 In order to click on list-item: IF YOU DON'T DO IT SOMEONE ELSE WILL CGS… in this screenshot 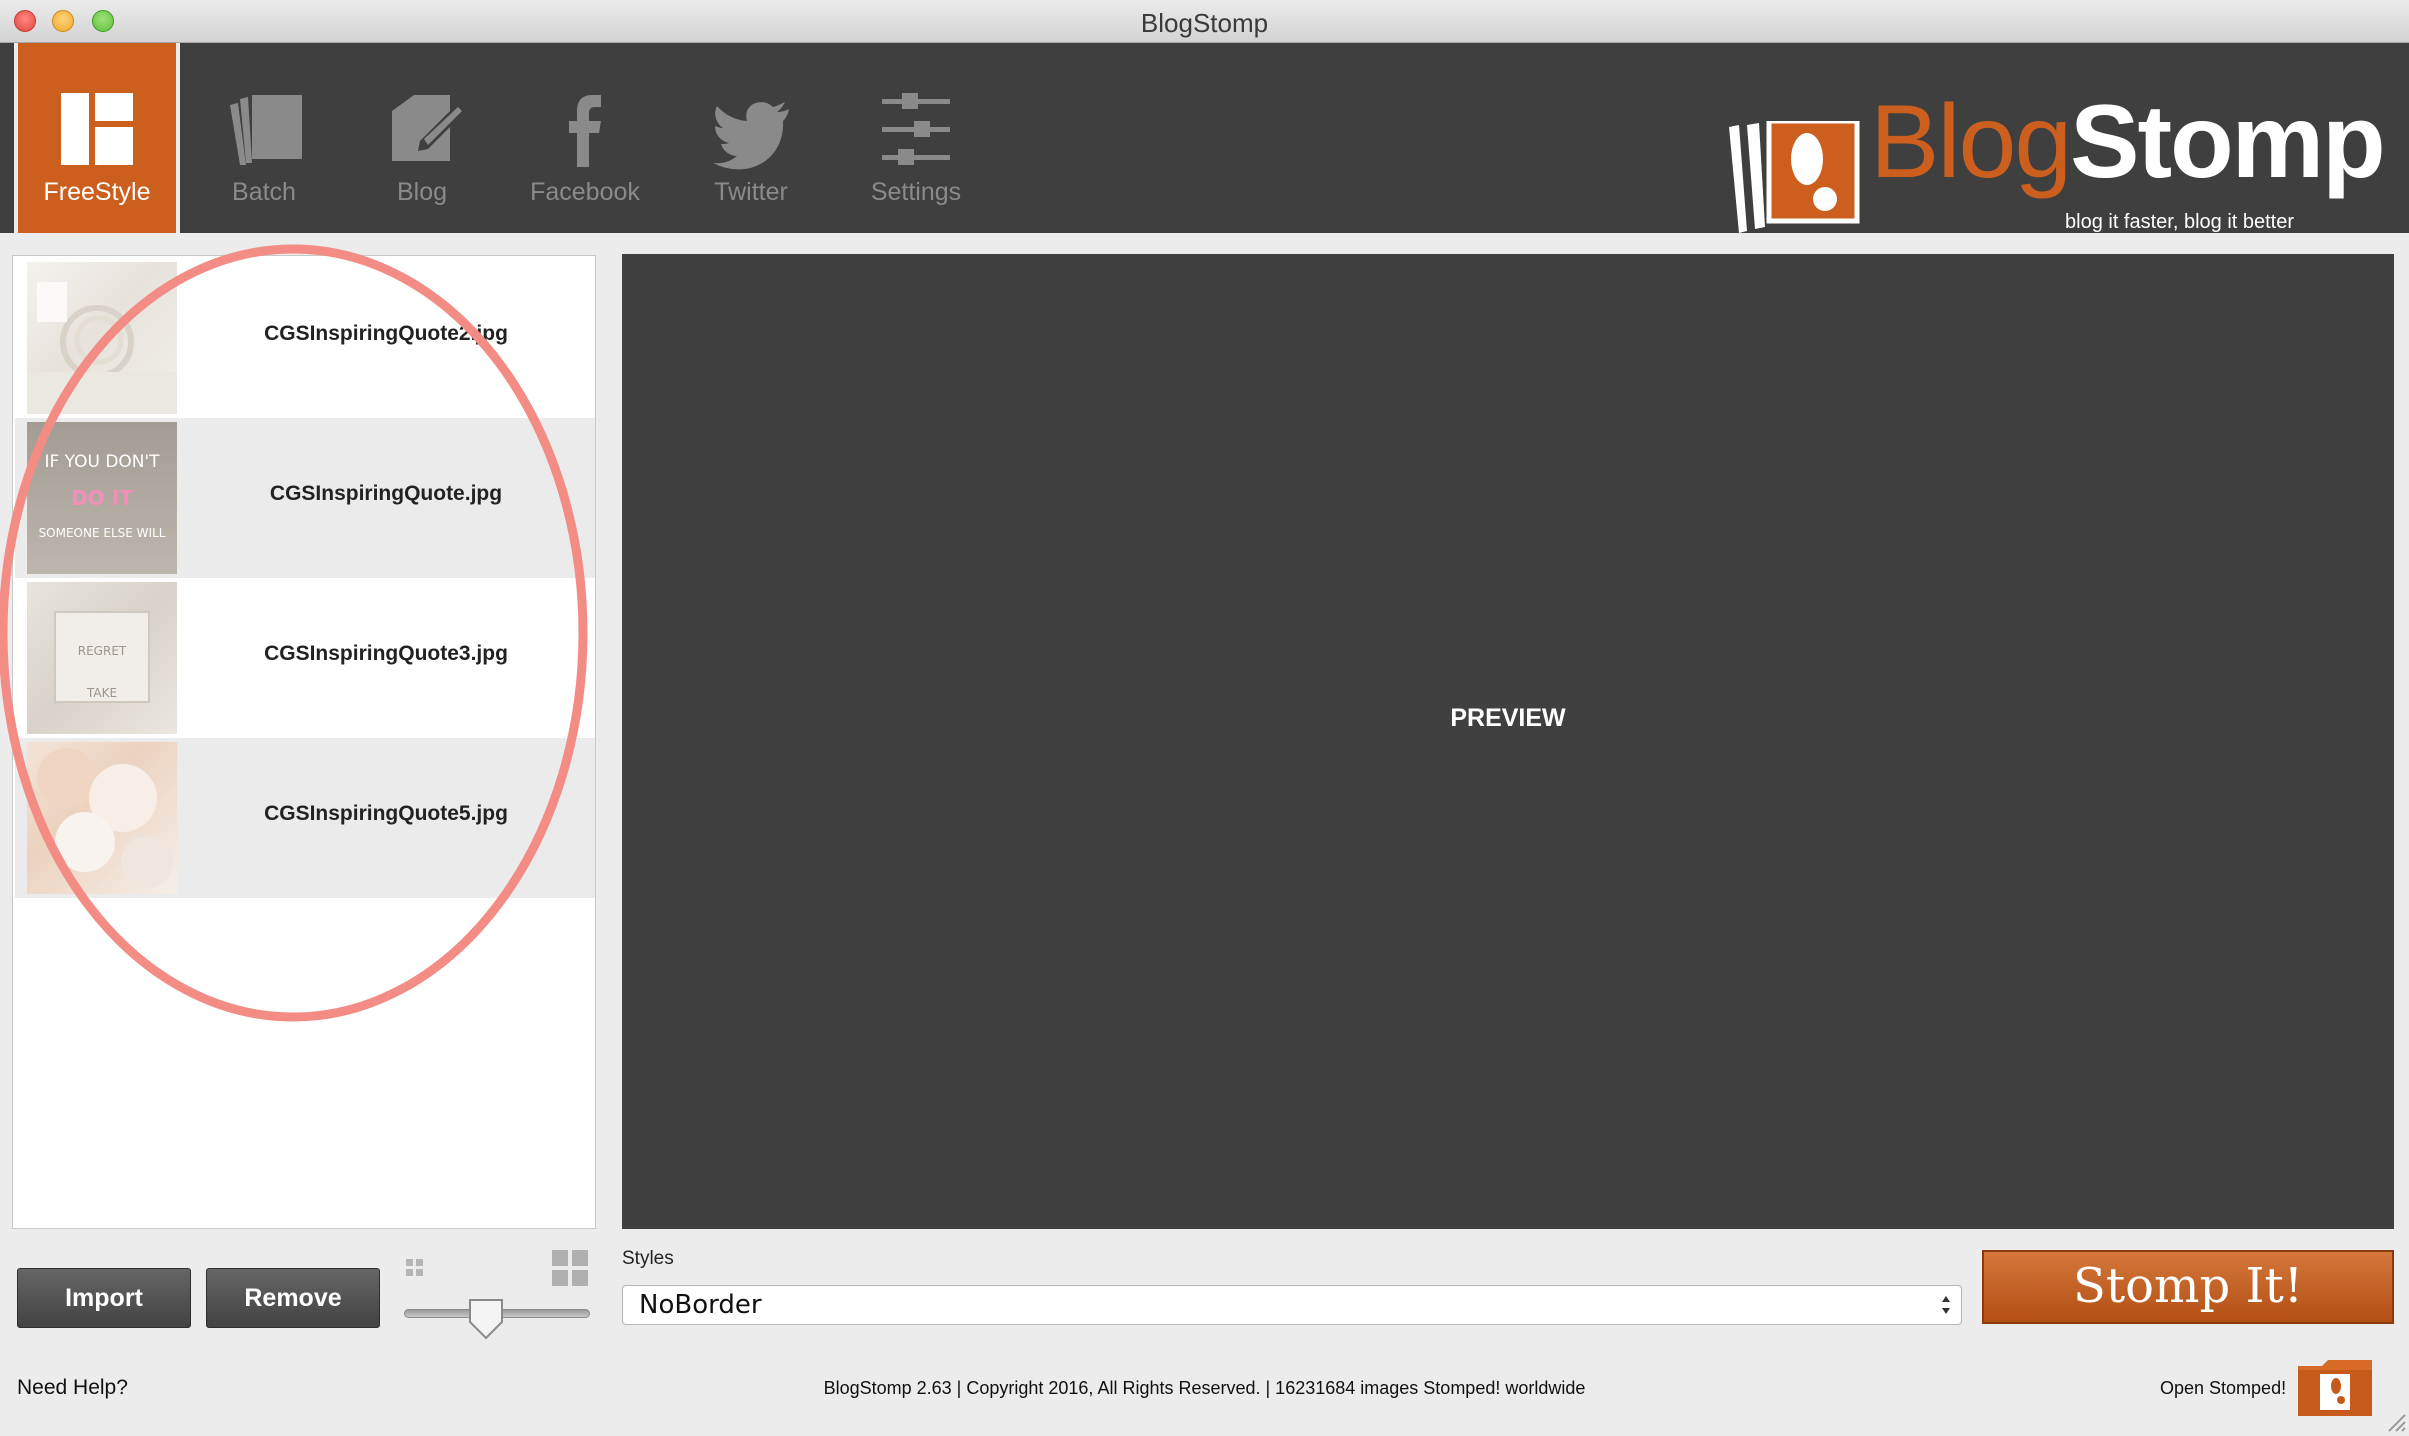, I will do `click(305, 498)`.